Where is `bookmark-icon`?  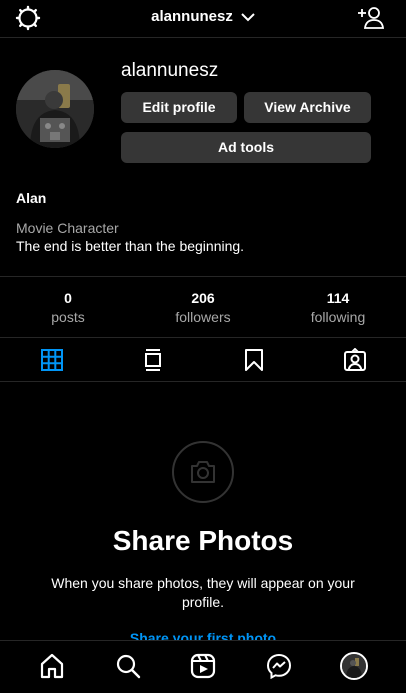
bookmark-icon is located at coordinates (254, 360).